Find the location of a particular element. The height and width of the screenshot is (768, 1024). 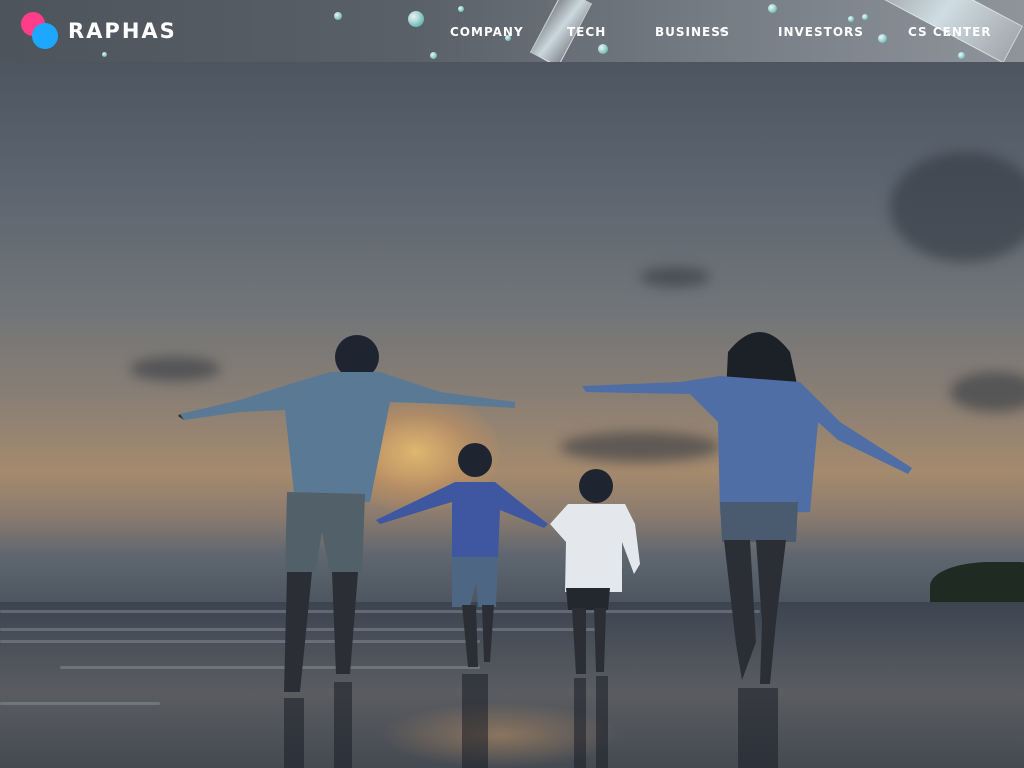

boy-figure is located at coordinates (462, 555).